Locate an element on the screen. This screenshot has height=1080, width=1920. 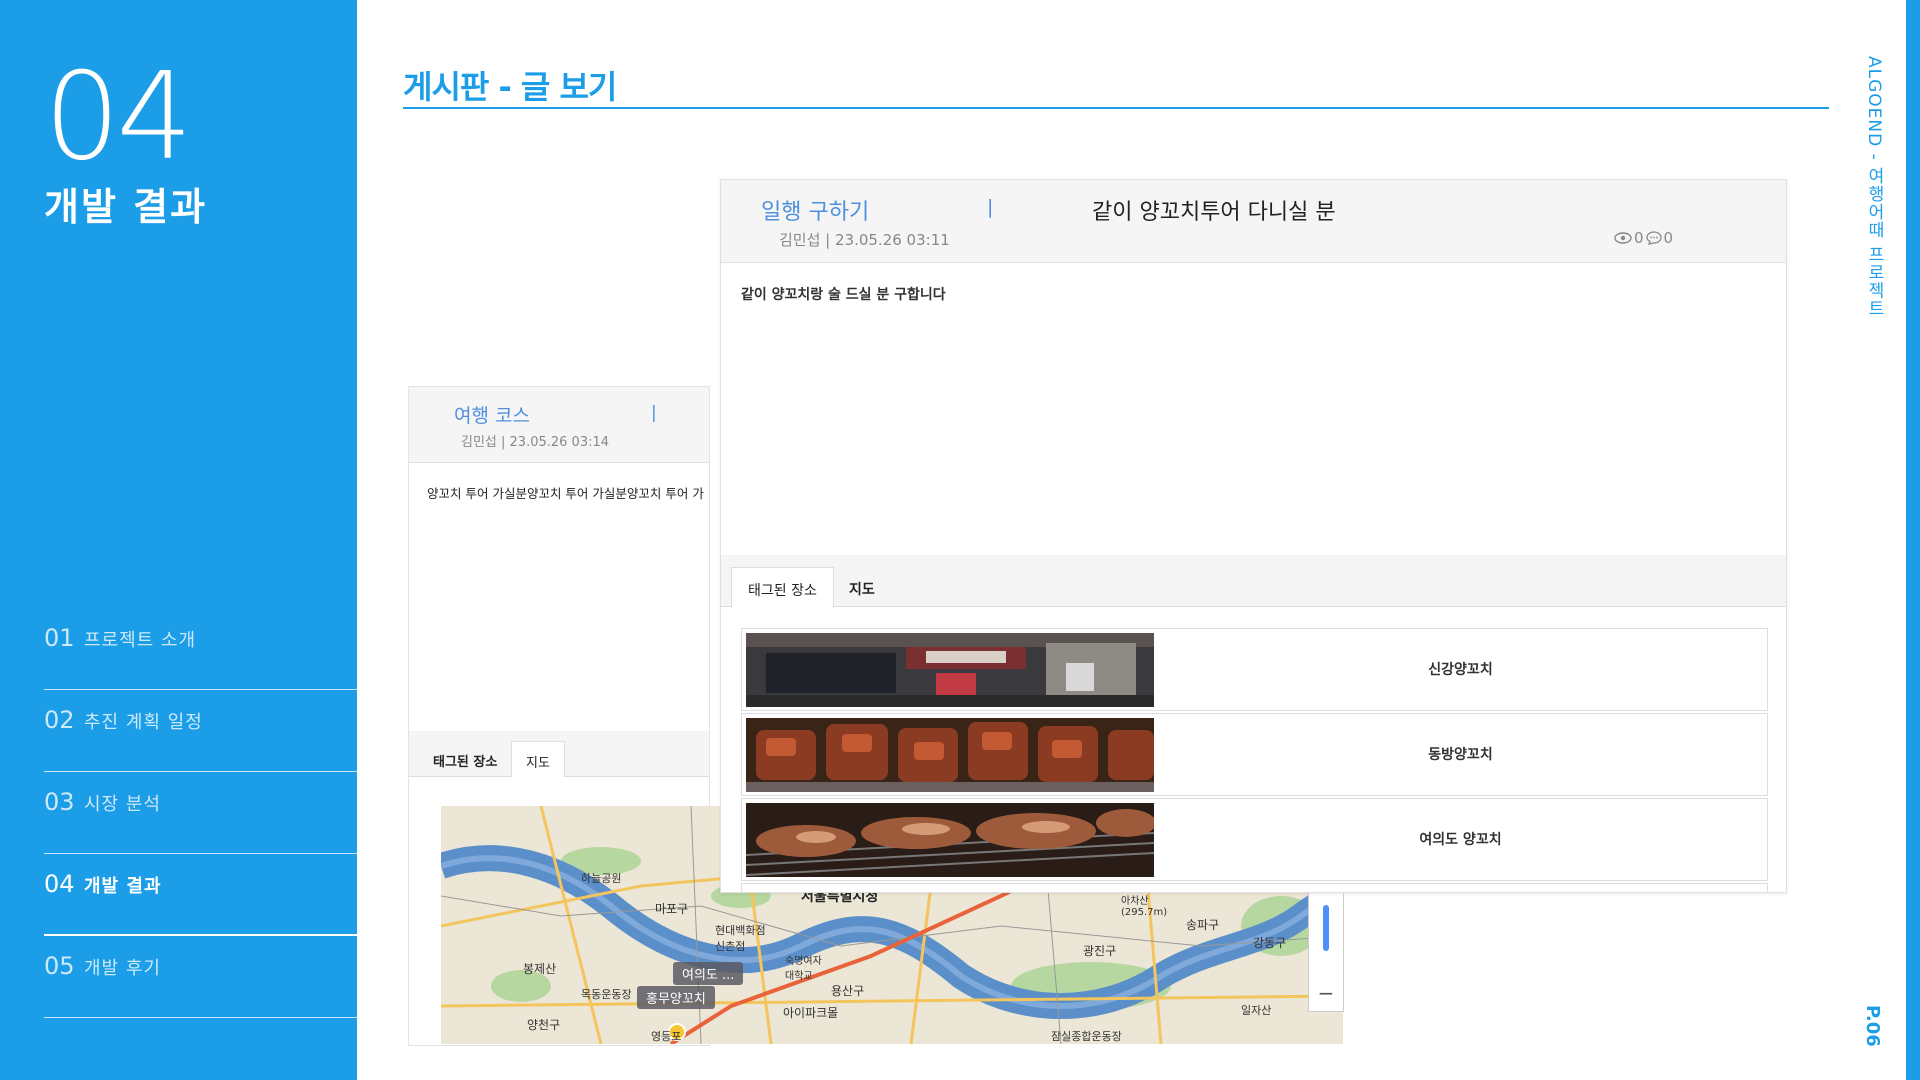
map-label: 용산구 is located at coordinates (848, 991).